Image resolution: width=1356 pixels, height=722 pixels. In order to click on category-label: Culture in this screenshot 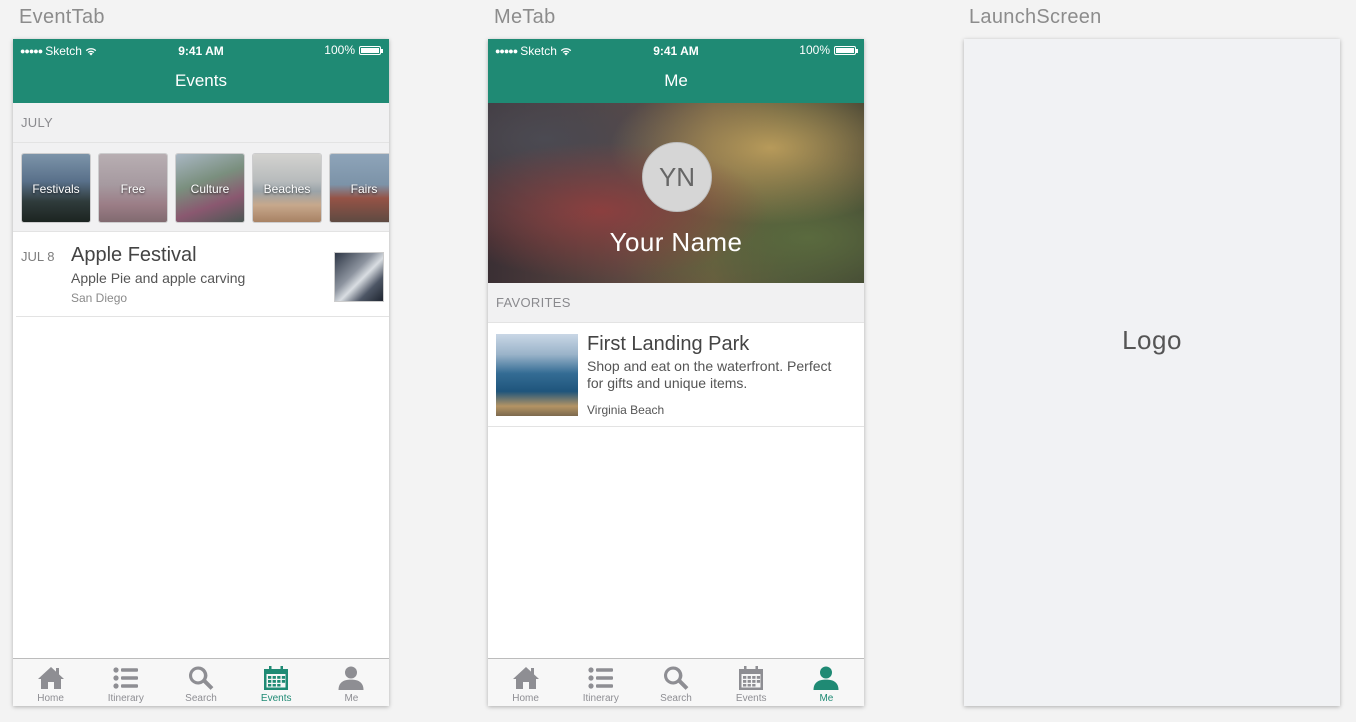, I will do `click(210, 189)`.